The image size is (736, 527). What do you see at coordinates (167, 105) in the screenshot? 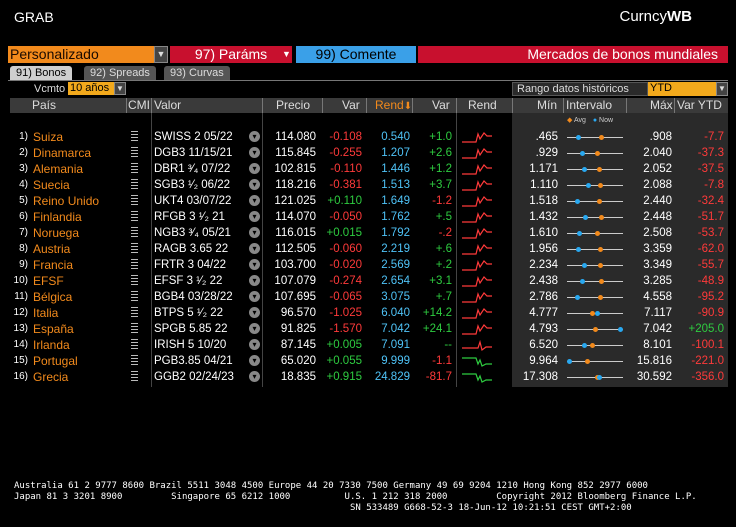
I see `col-valor: Valor` at bounding box center [167, 105].